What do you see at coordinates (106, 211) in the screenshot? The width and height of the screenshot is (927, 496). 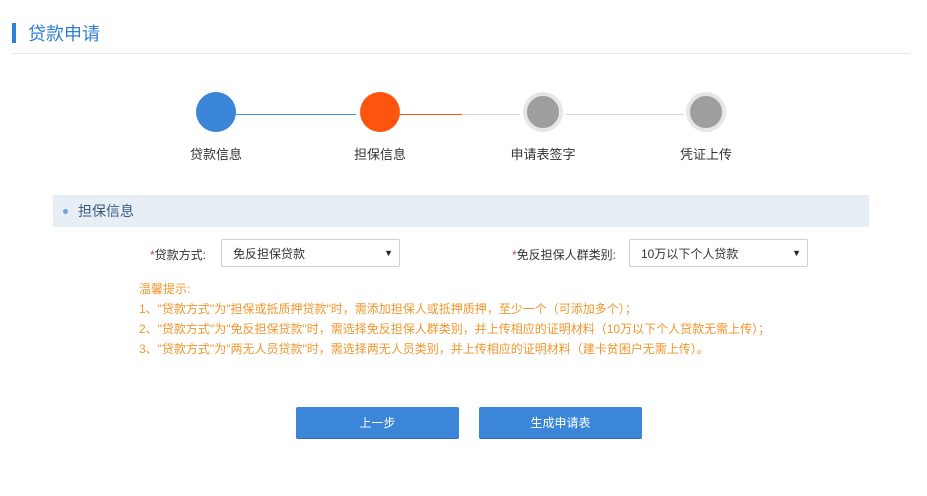 I see `section-title: 担保信息` at bounding box center [106, 211].